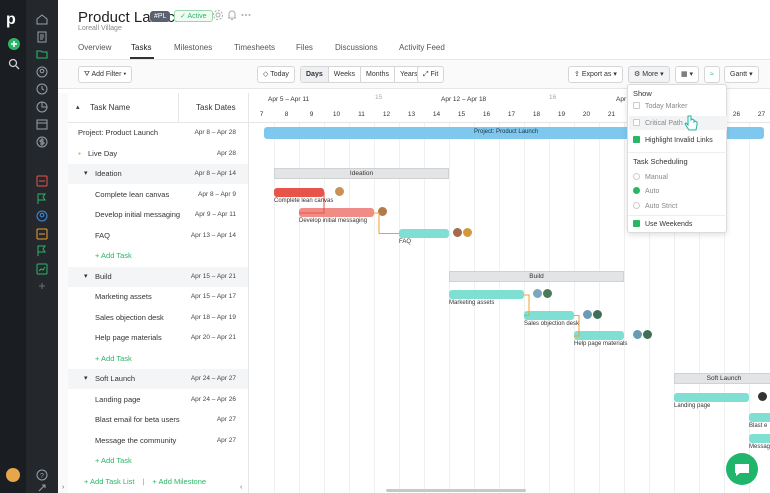  Describe the element at coordinates (158, 236) in the screenshot. I see `task-row: FAQ Apr 13 – Apr 14` at that location.